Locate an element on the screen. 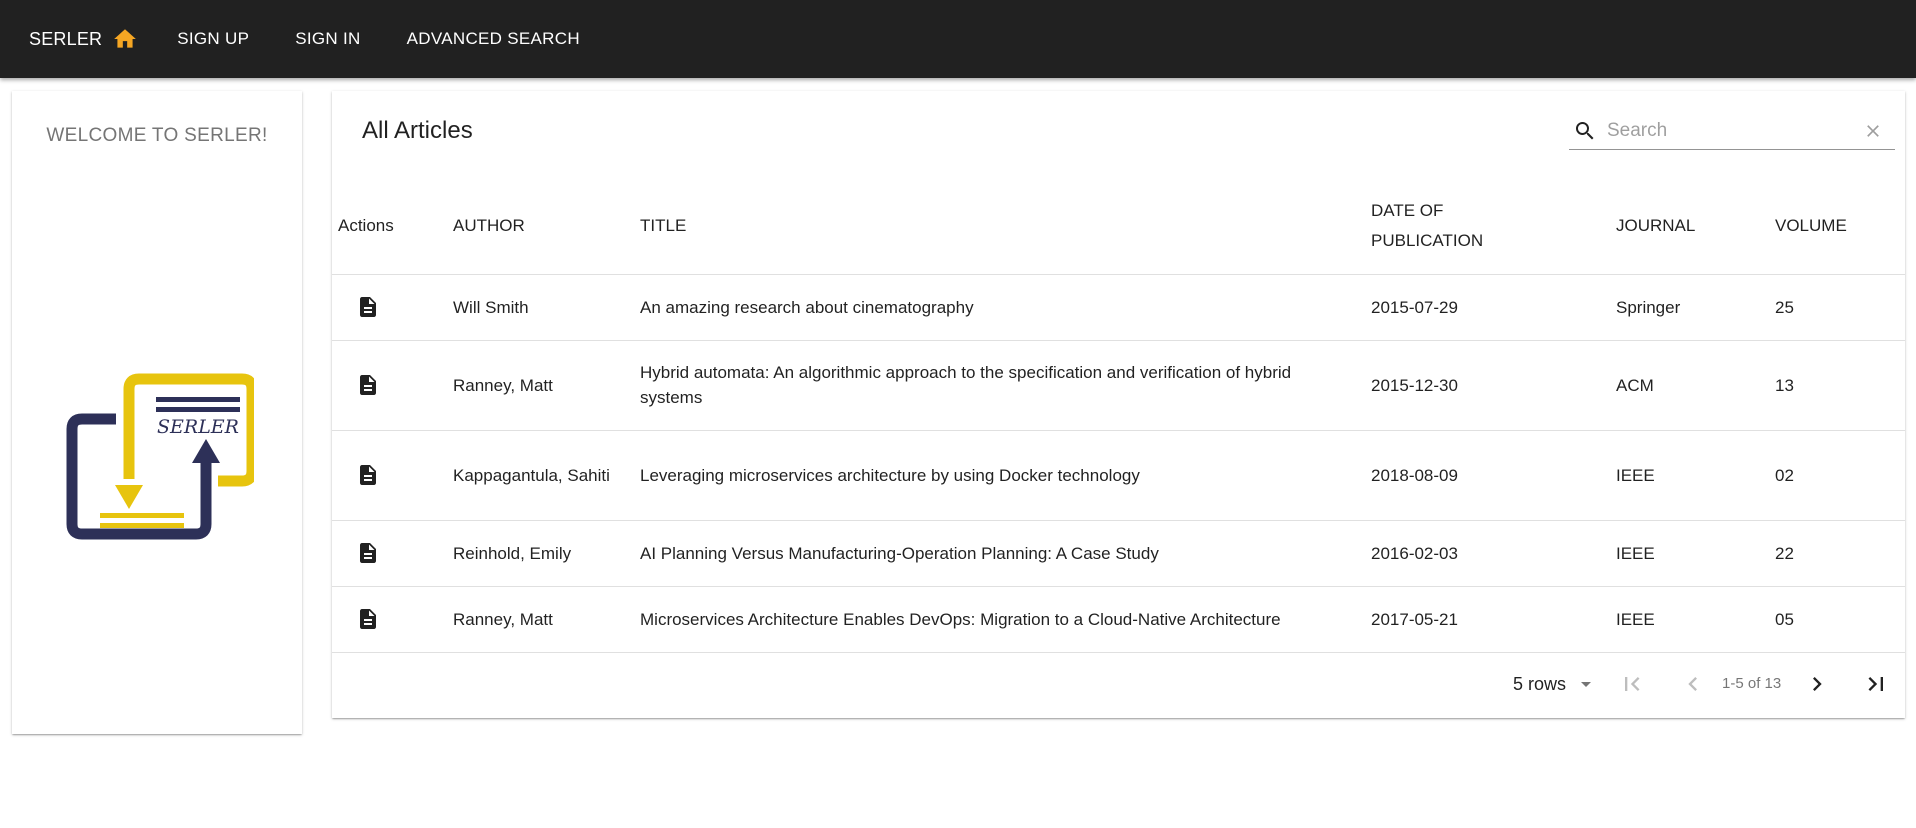 This screenshot has width=1916, height=828. search-field is located at coordinates (1732, 131).